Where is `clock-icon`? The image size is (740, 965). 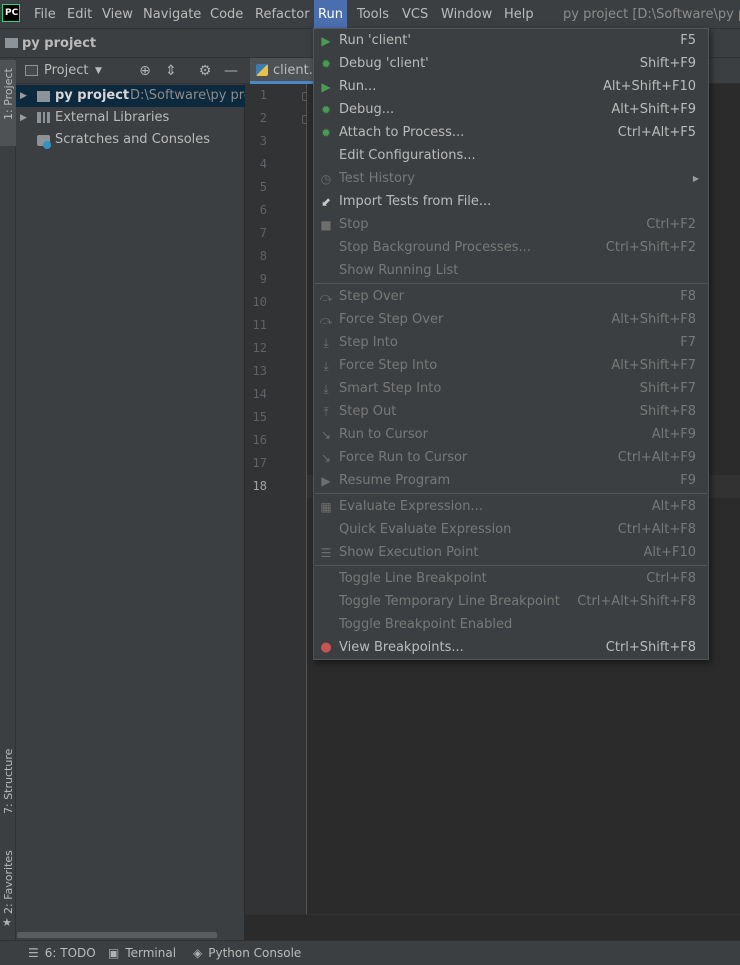 clock-icon is located at coordinates (47, 145).